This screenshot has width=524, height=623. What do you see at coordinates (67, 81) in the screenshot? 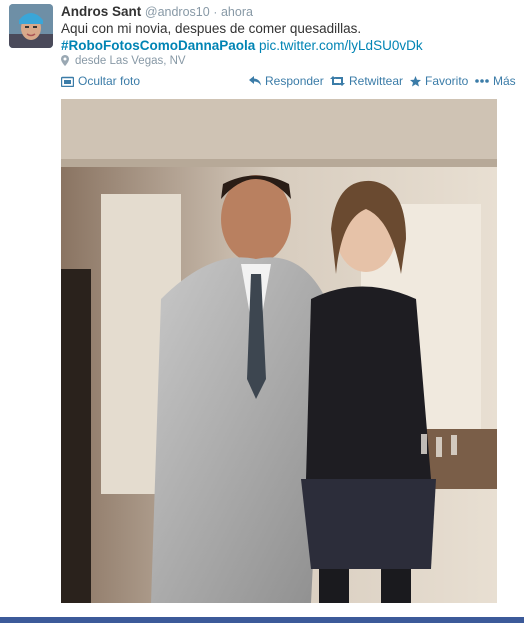
I see `photo-icon` at bounding box center [67, 81].